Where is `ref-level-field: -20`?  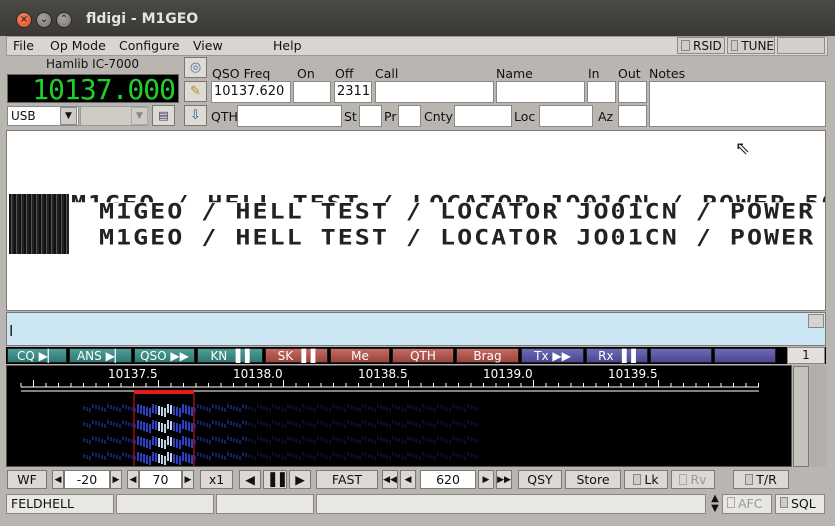
ref-level-field: -20 is located at coordinates (87, 479).